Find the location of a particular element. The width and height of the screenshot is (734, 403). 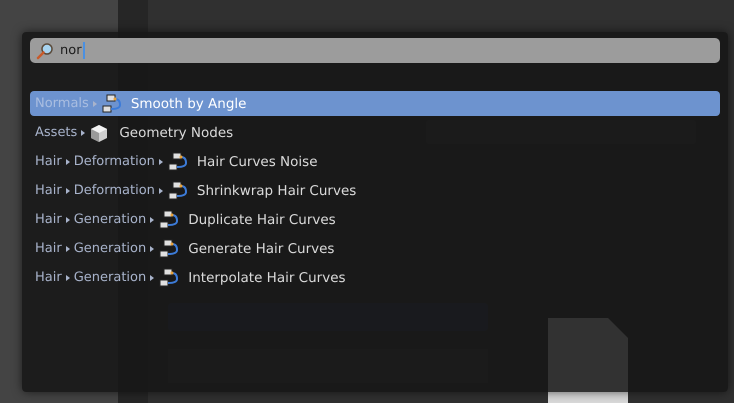

search-icon is located at coordinates (45, 51).